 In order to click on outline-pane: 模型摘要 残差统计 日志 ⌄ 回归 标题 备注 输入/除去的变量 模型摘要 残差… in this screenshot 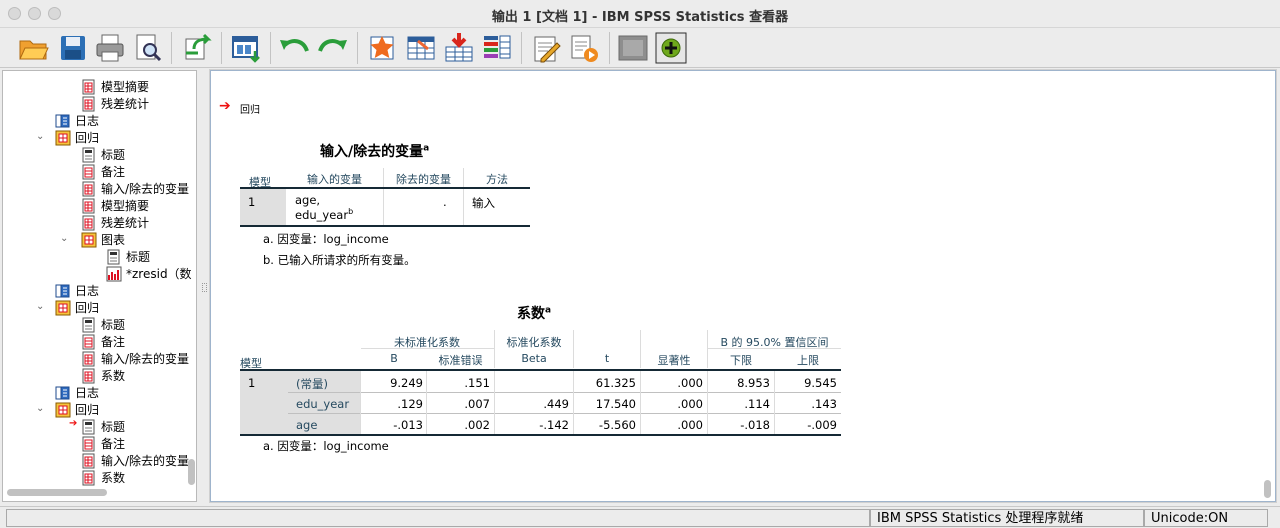, I will do `click(99, 286)`.